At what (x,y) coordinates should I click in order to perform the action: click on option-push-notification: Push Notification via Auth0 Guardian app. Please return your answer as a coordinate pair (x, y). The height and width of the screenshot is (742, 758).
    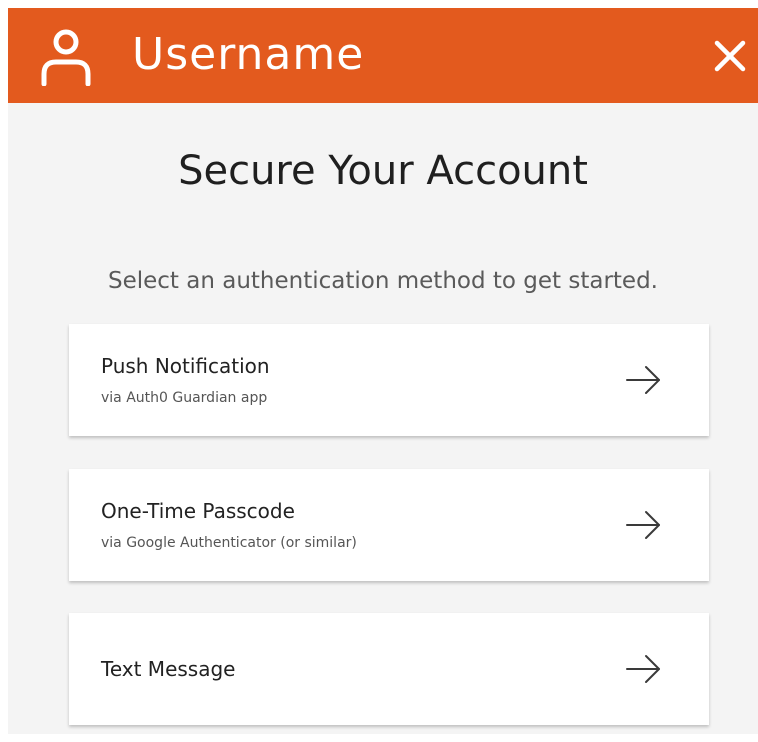
    Looking at the image, I should click on (389, 380).